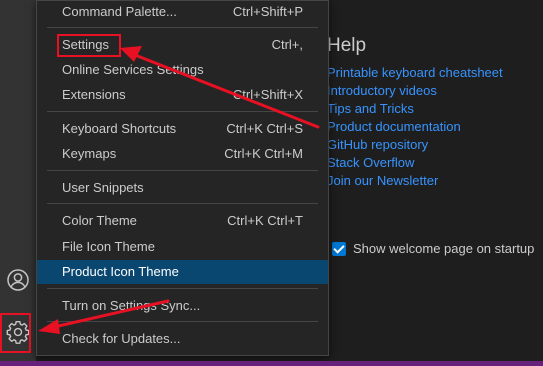 This screenshot has width=543, height=366. Describe the element at coordinates (182, 154) in the screenshot. I see `menu-item-keymaps: Keymaps Ctrl+K Ctrl+M` at that location.